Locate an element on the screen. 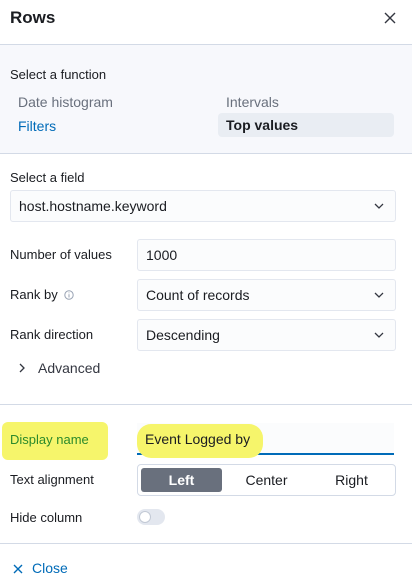 Image resolution: width=412 pixels, height=584 pixels. advanced-label: Advanced is located at coordinates (69, 368).